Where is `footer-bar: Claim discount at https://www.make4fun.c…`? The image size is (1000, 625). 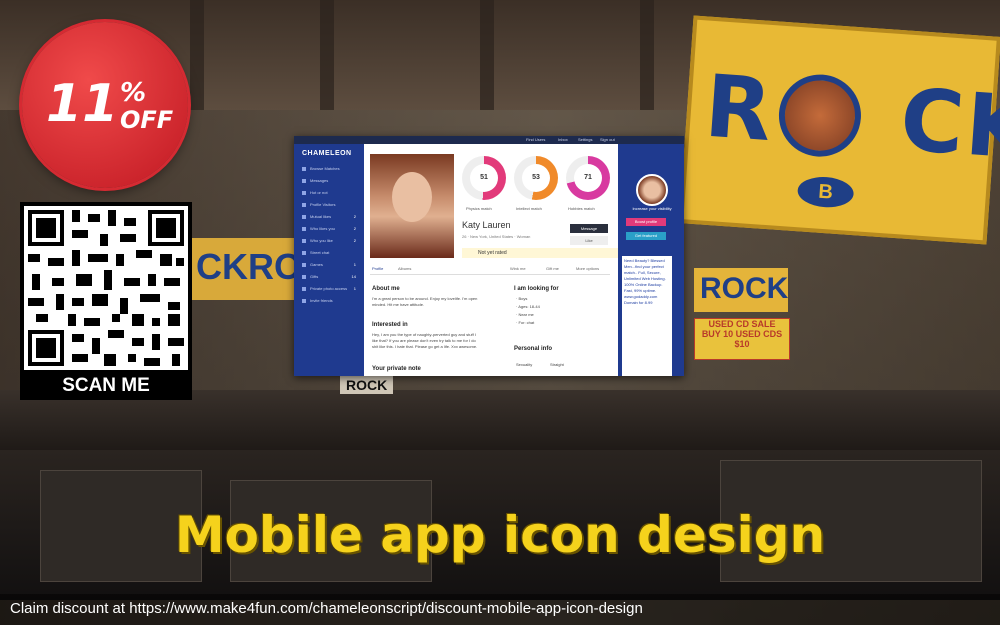 footer-bar: Claim discount at https://www.make4fun.c… is located at coordinates (500, 609).